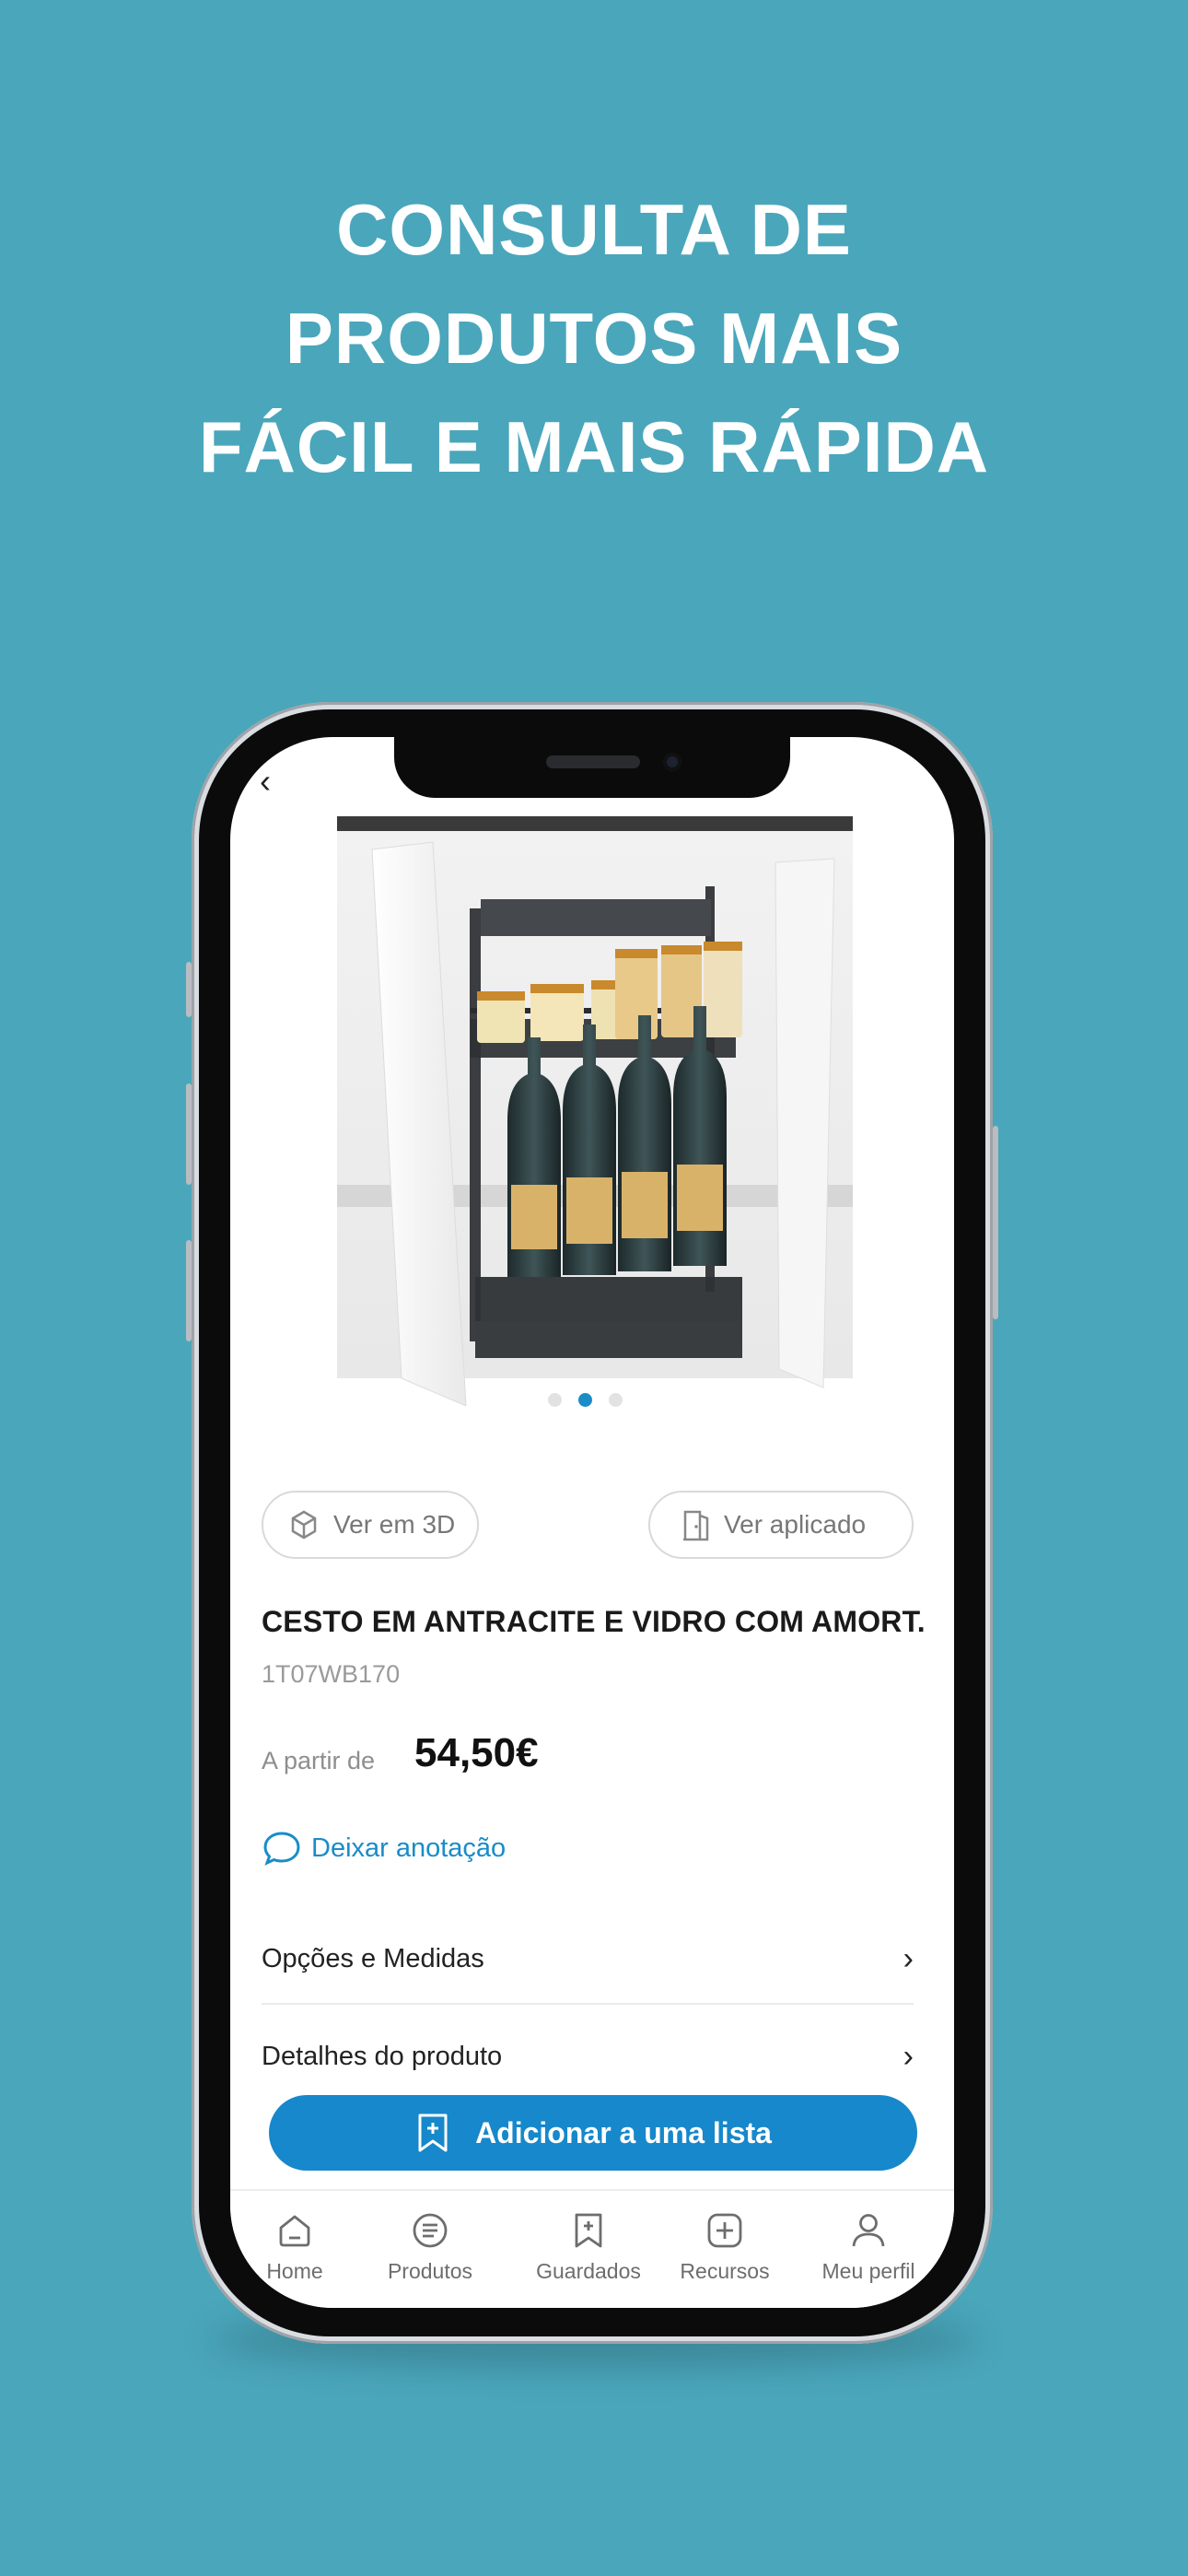  What do you see at coordinates (588, 1958) in the screenshot?
I see `options-measures-row: Opções e Medidas ›` at bounding box center [588, 1958].